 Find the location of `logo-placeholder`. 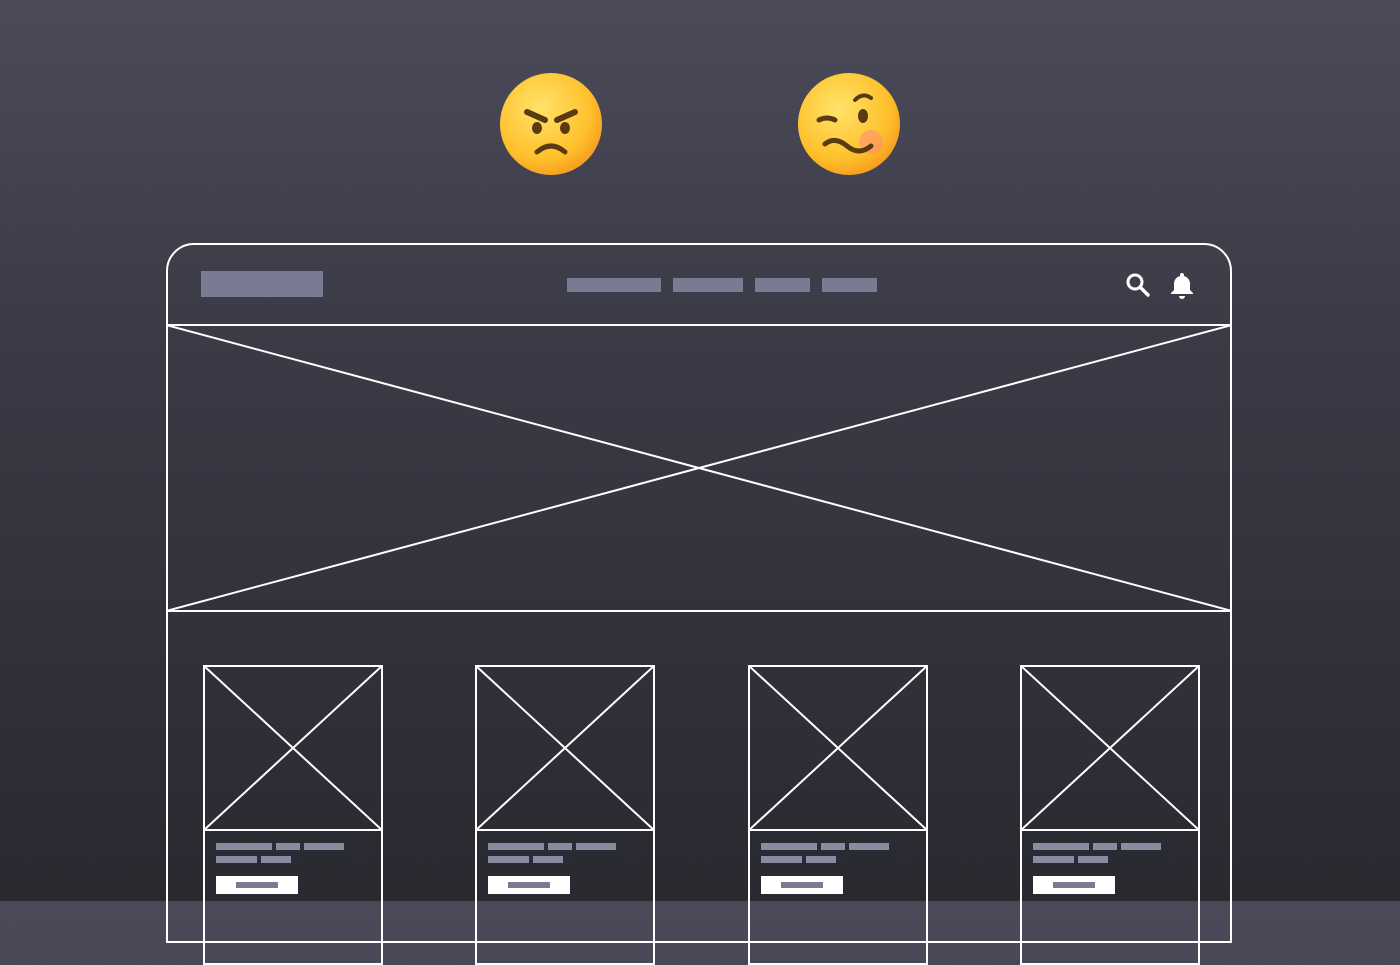

logo-placeholder is located at coordinates (262, 284).